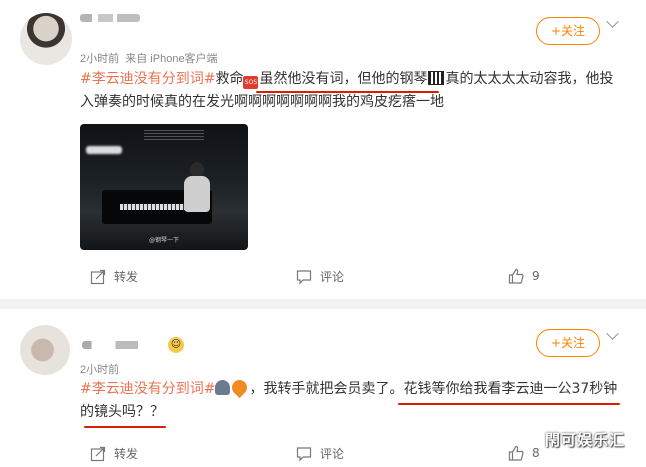 This screenshot has height=467, width=646. Describe the element at coordinates (104, 150) in the screenshot. I see `redacted-badge` at that location.